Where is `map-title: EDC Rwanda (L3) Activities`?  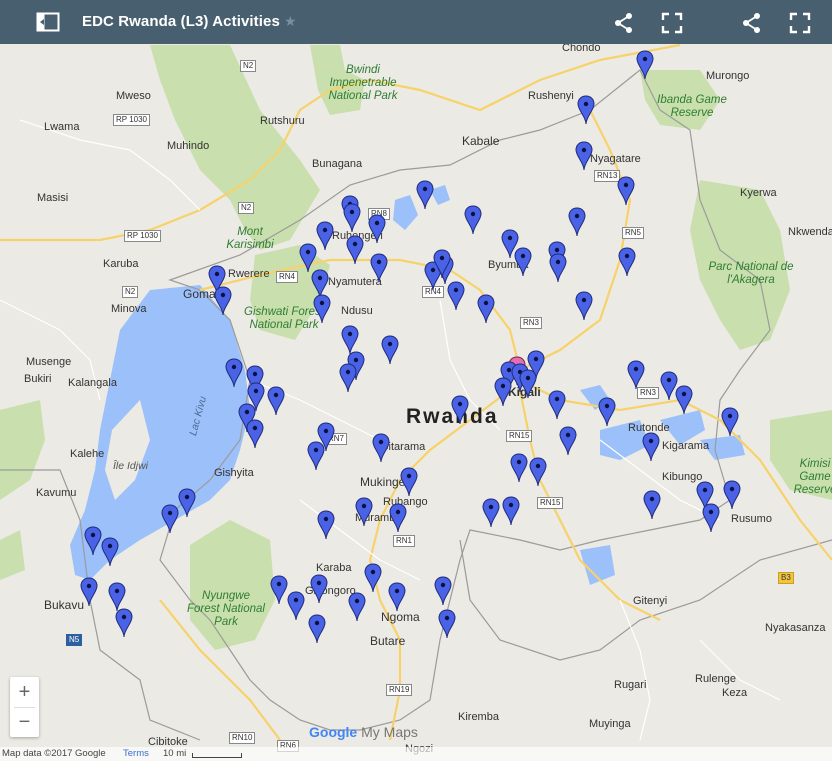 map-title: EDC Rwanda (L3) Activities is located at coordinates (181, 21).